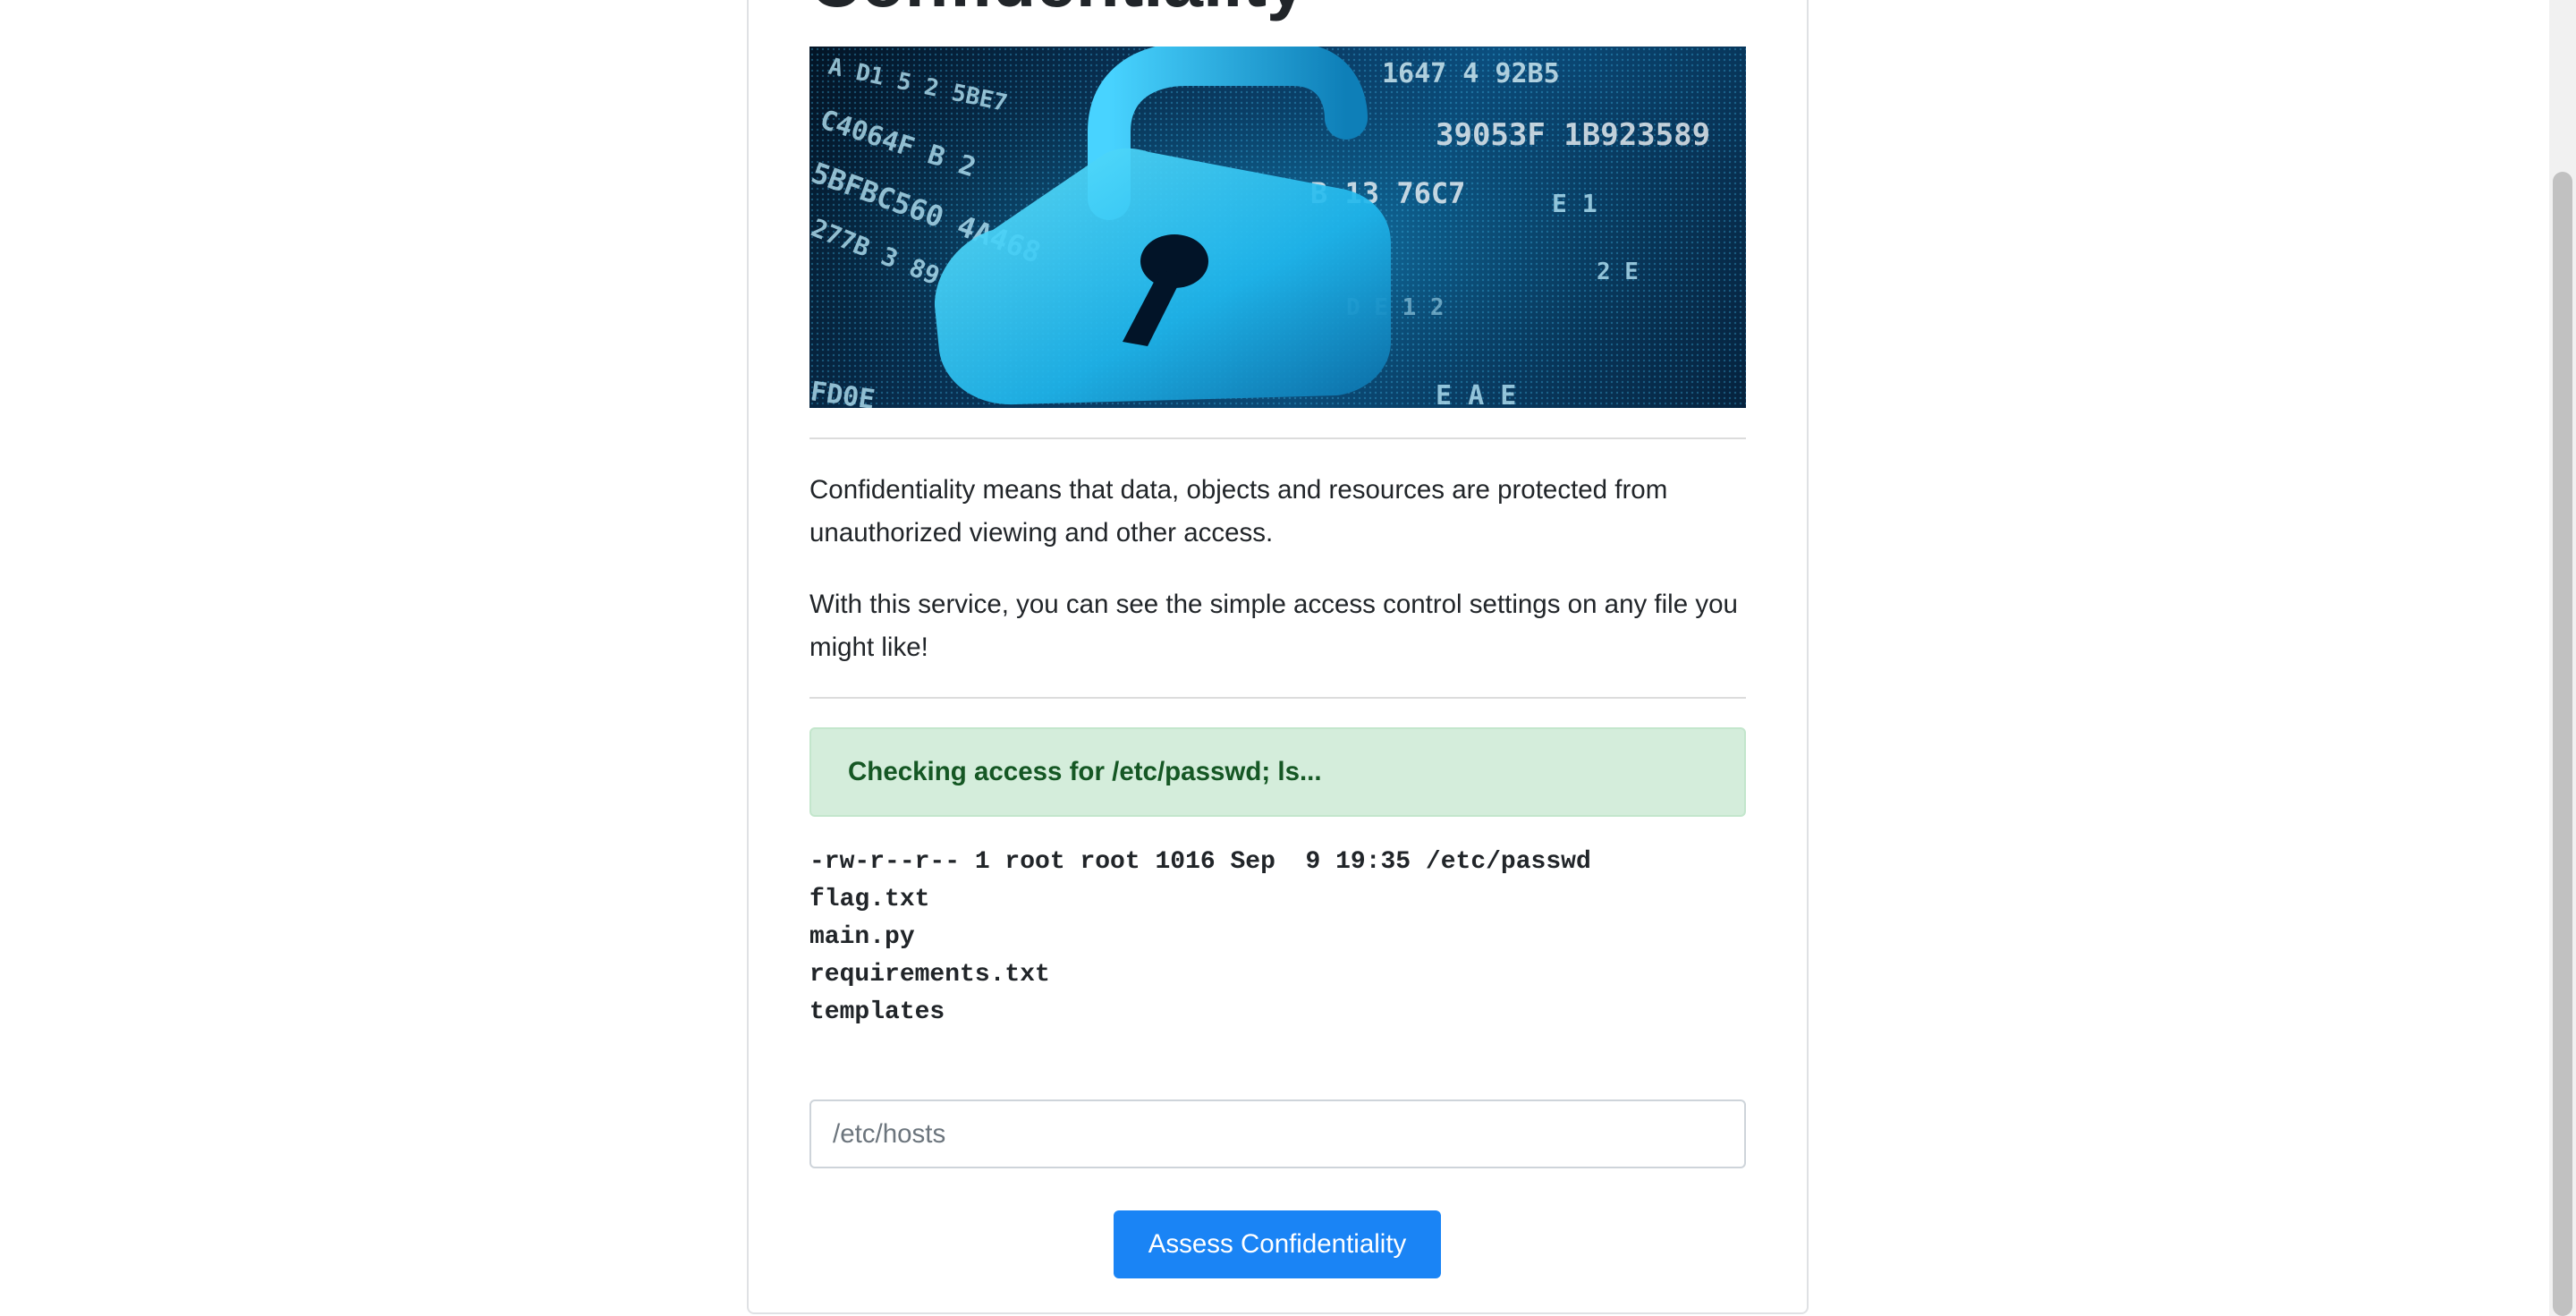 Image resolution: width=2576 pixels, height=1316 pixels. What do you see at coordinates (1471, 73) in the screenshot?
I see `svg-text: 1647 4 92B5` at bounding box center [1471, 73].